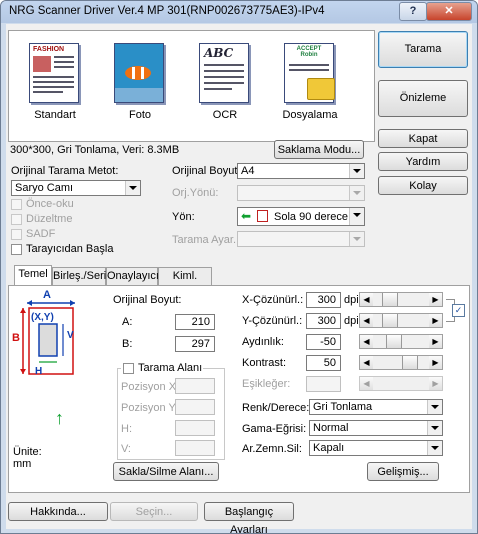  Describe the element at coordinates (127, 322) in the screenshot. I see `width-a-label: A:` at that location.